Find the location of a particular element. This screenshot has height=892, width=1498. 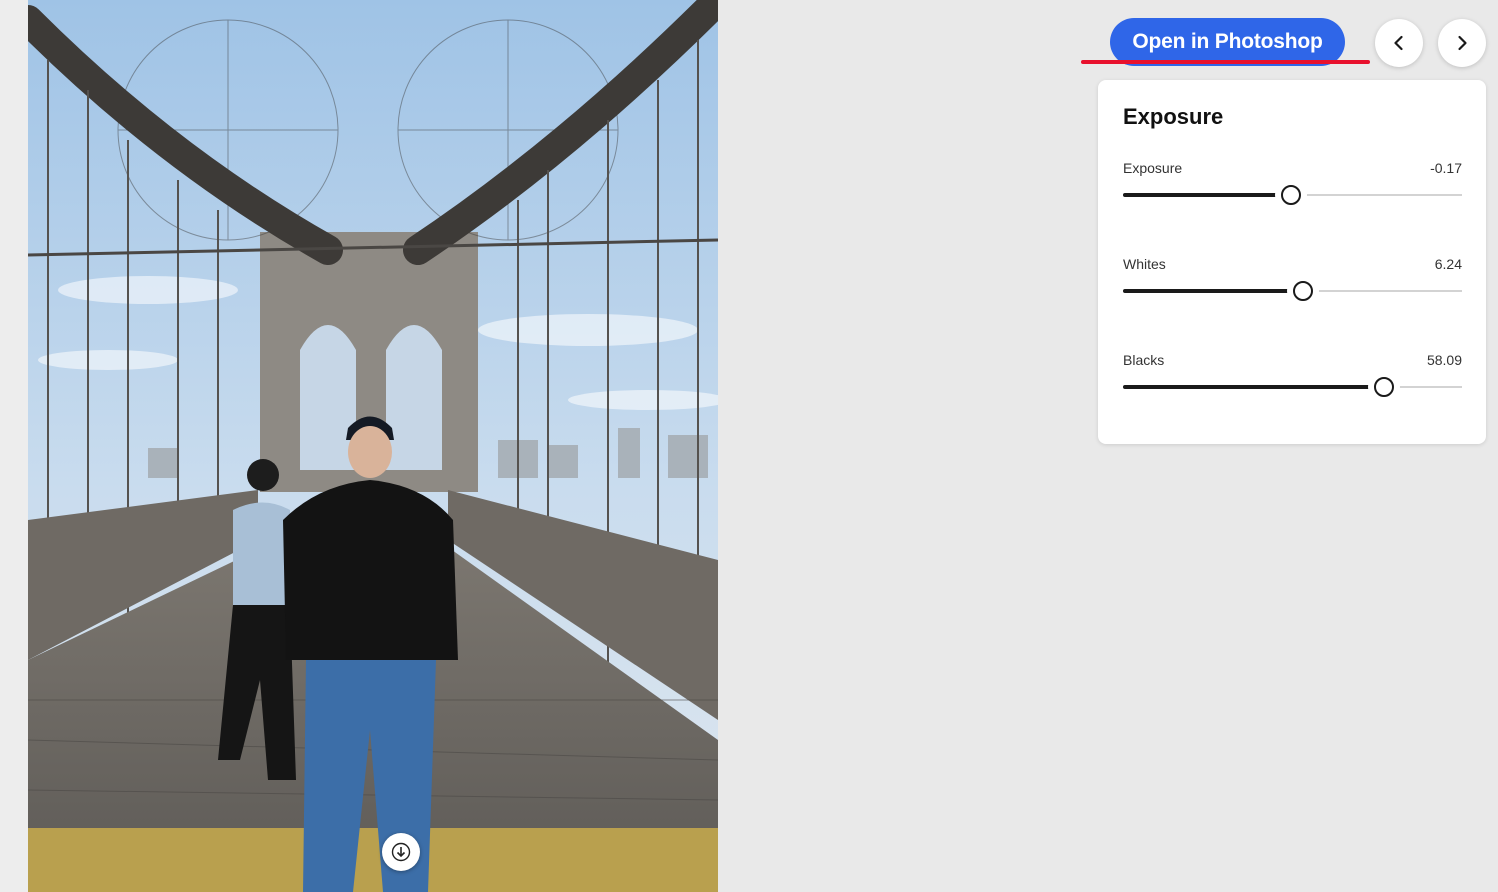

whites-slider-row: Whites 6.24 is located at coordinates (1292, 286).